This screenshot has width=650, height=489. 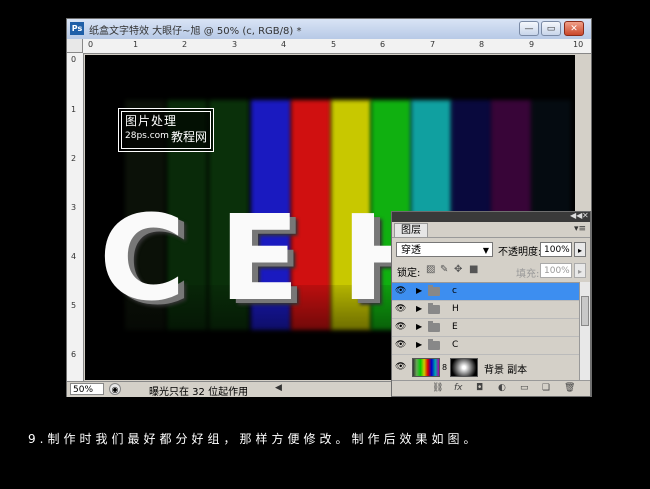 I want to click on status-arrow-icon: ◀, so click(x=278, y=388).